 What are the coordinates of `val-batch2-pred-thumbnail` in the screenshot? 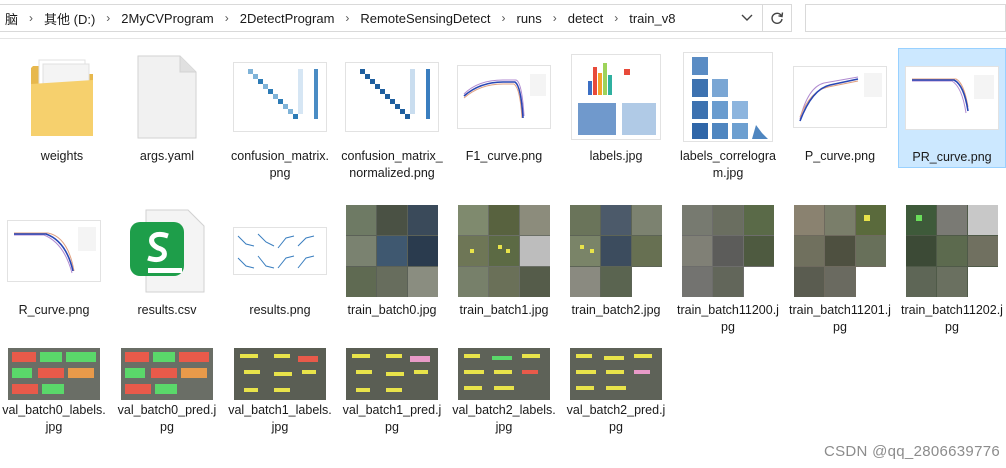 It's located at (616, 374).